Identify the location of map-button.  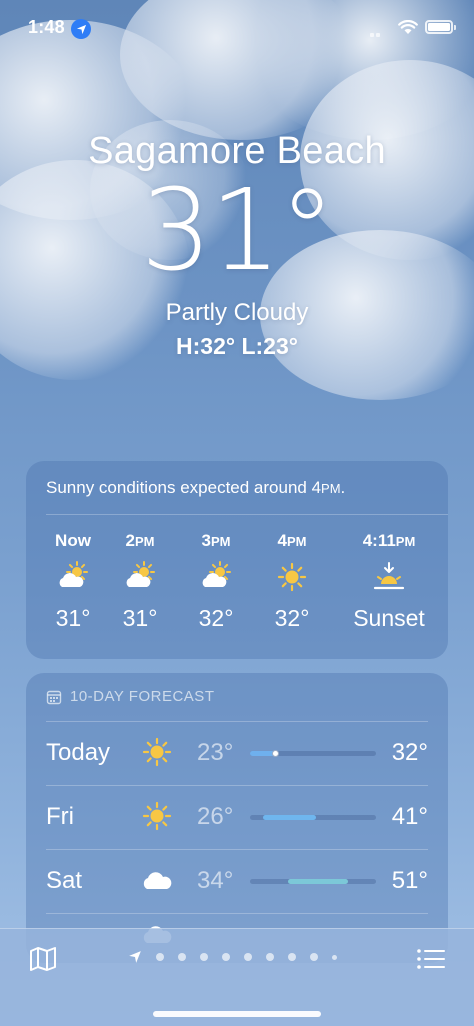
(43, 961).